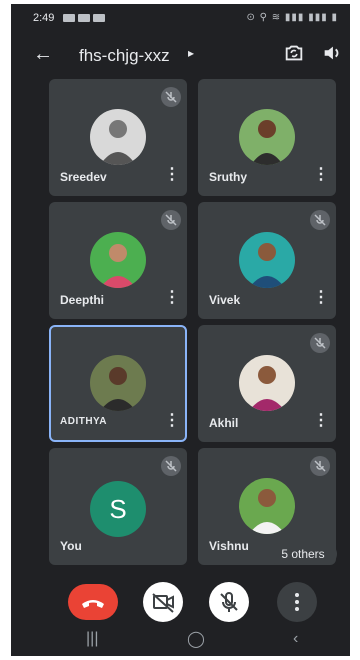 This screenshot has height=660, width=360. I want to click on notification-icons, so click(84, 18).